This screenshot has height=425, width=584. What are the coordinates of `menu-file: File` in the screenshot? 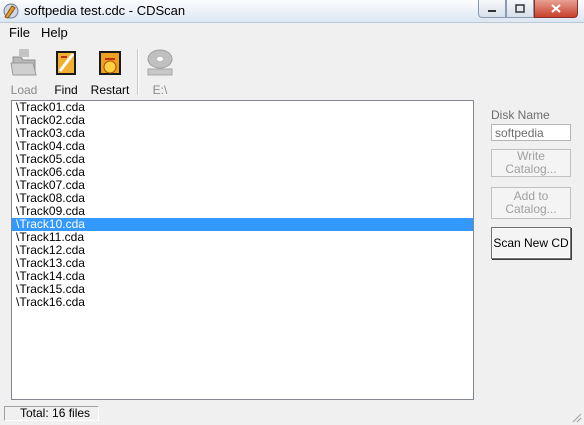 It's located at (19, 32).